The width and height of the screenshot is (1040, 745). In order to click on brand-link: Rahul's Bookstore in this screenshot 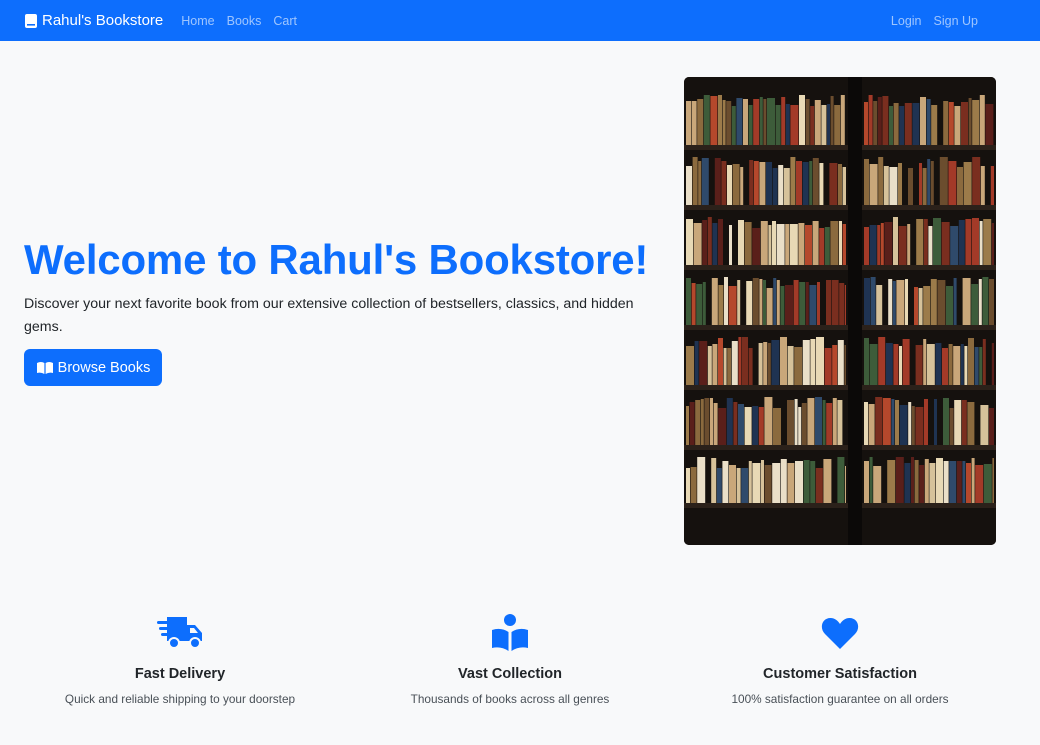, I will do `click(93, 20)`.